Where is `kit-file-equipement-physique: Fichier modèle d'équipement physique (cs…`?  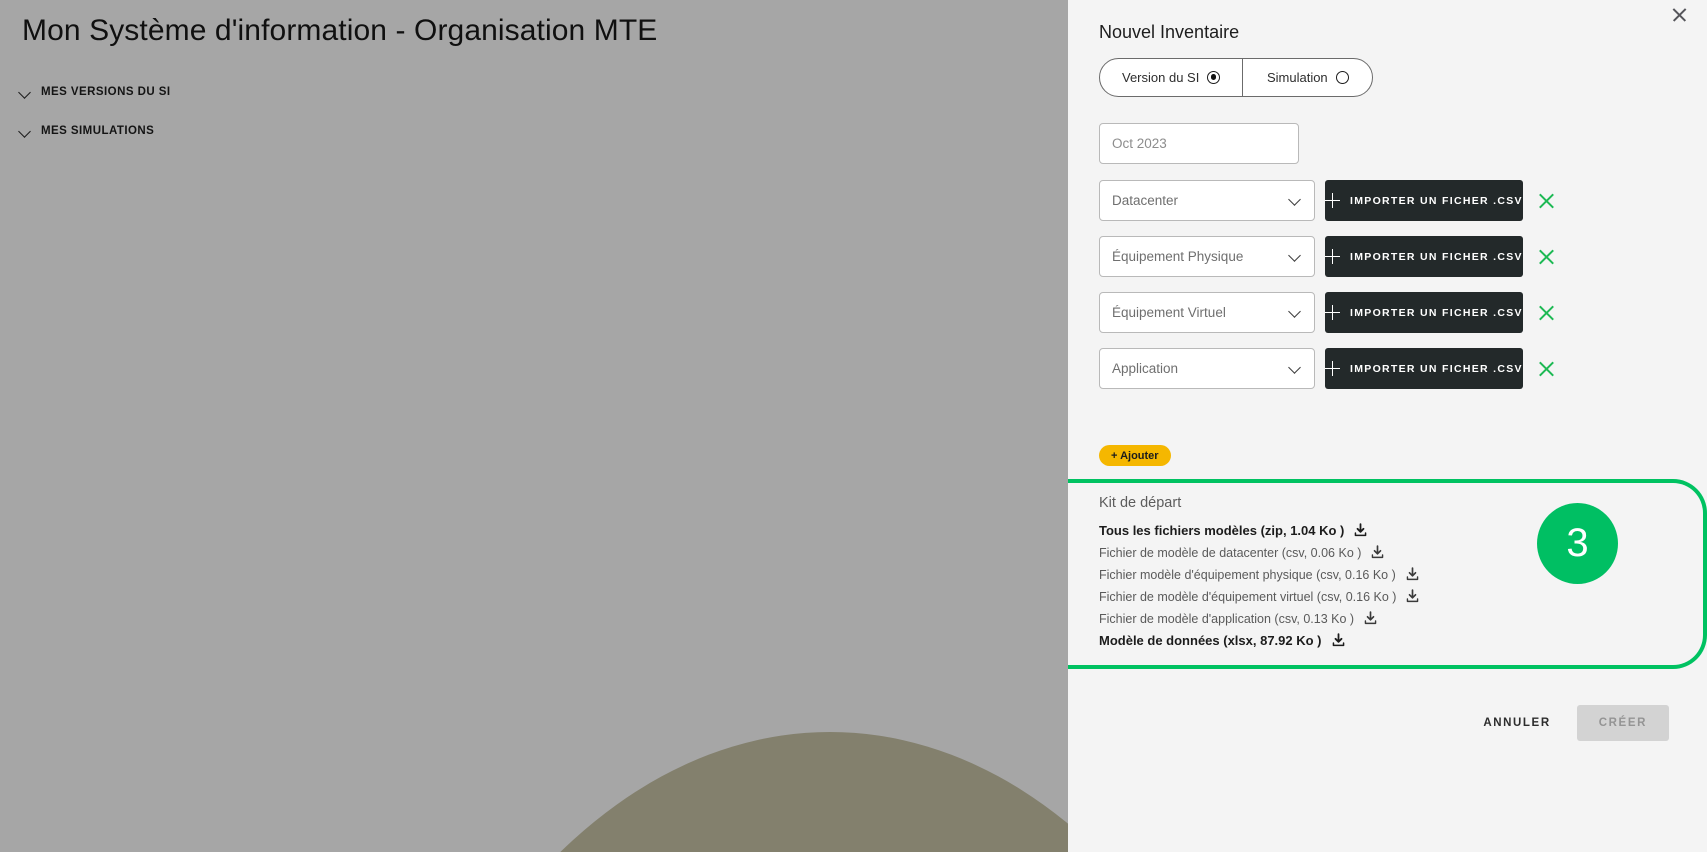
kit-file-equipement-physique: Fichier modèle d'équipement physique (cs… is located at coordinates (1401, 574).